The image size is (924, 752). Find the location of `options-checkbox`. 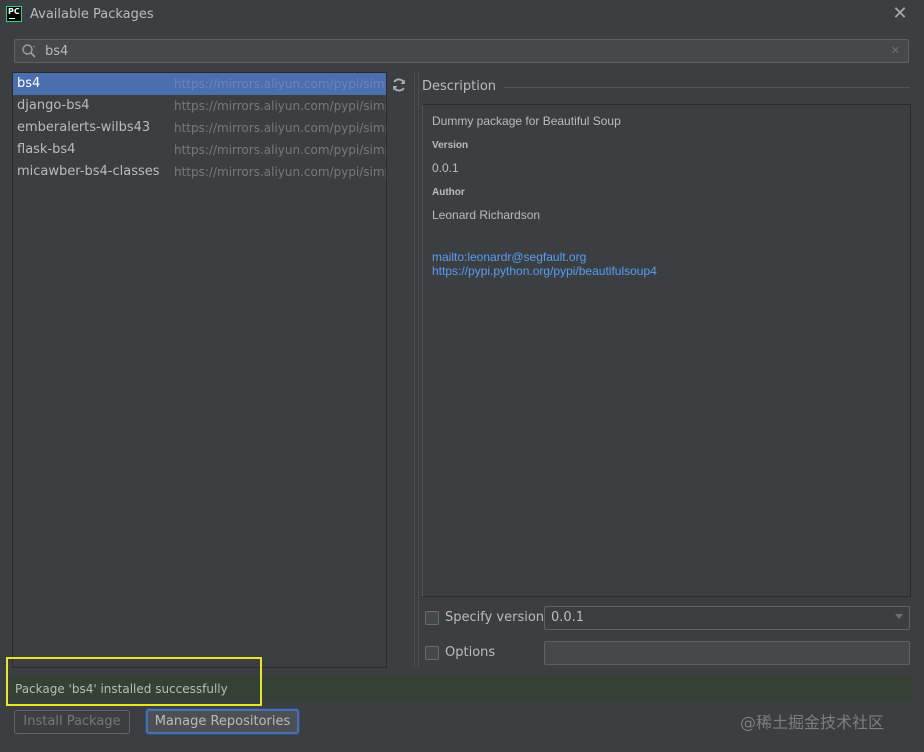

options-checkbox is located at coordinates (432, 653).